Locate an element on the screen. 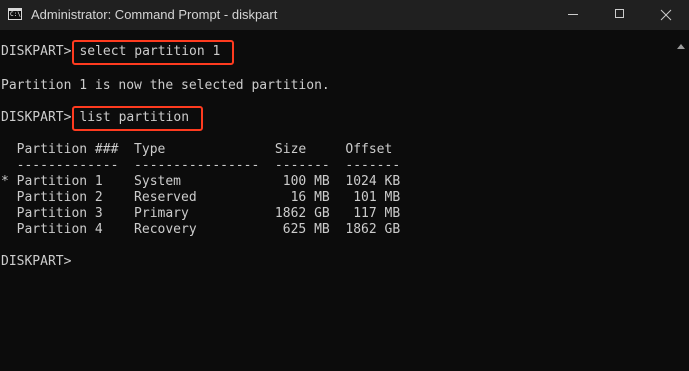 This screenshot has height=371, width=689. close-button is located at coordinates (666, 15).